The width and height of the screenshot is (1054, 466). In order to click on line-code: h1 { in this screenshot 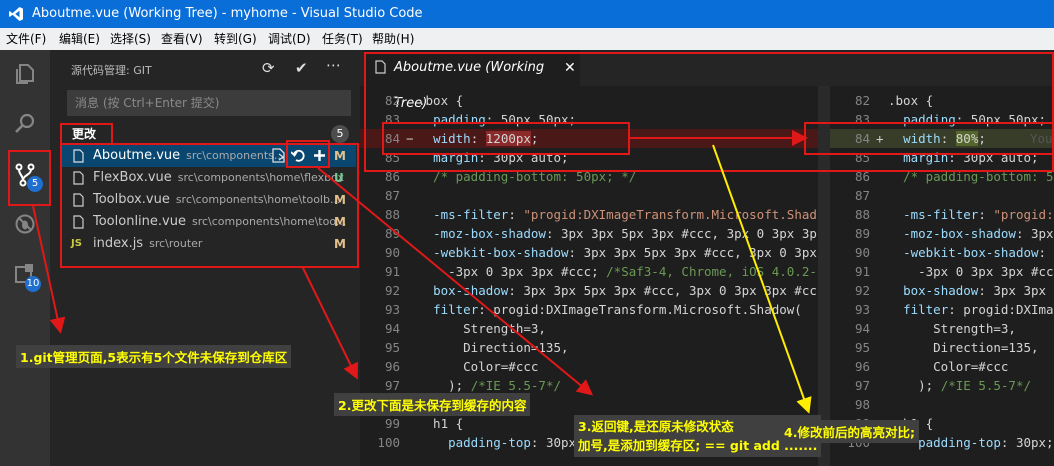, I will do `click(441, 423)`.